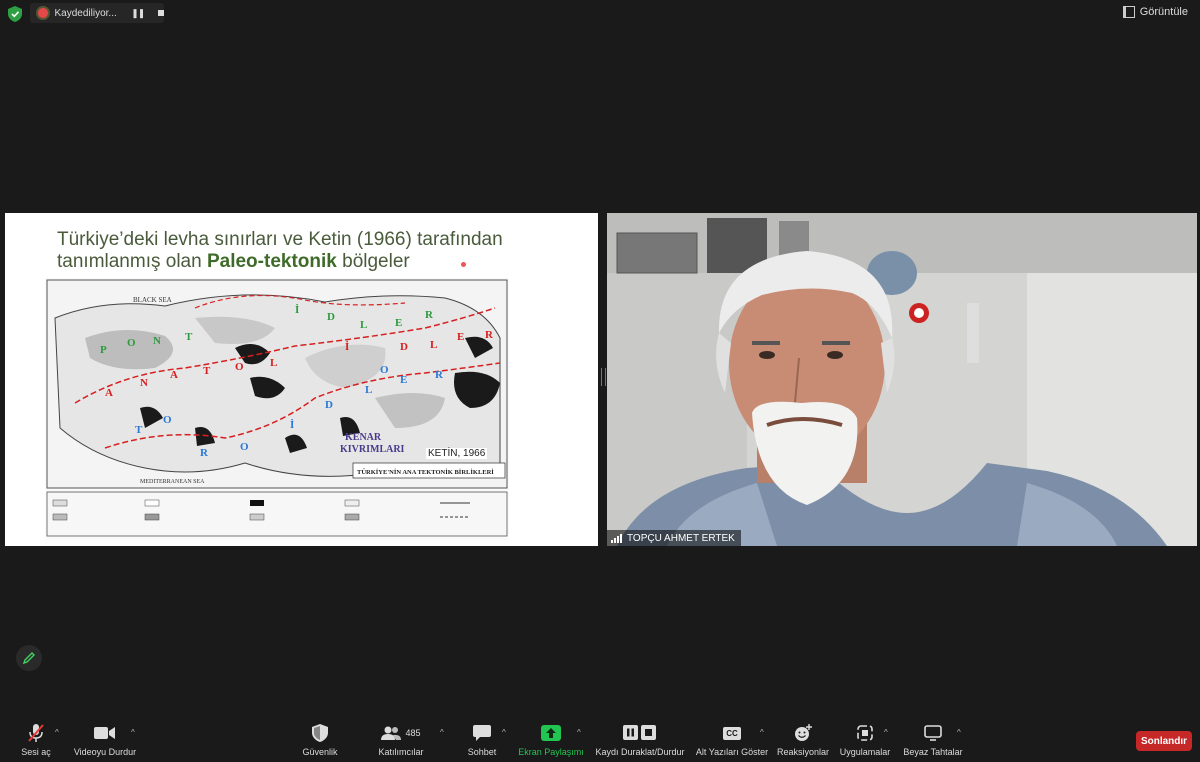 This screenshot has width=1200, height=762. What do you see at coordinates (161, 13) in the screenshot?
I see `recording-stop-button` at bounding box center [161, 13].